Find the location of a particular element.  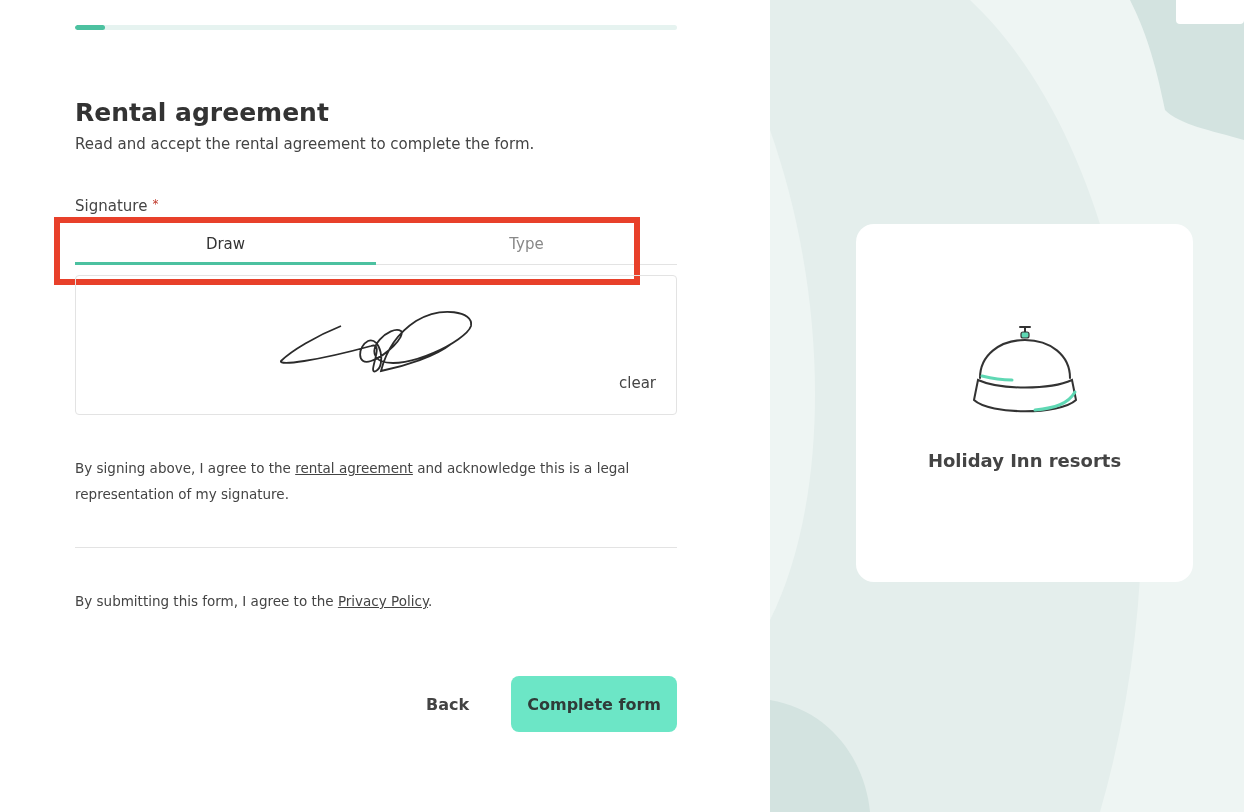

brand-name: Holiday Inn resorts is located at coordinates (1024, 460).